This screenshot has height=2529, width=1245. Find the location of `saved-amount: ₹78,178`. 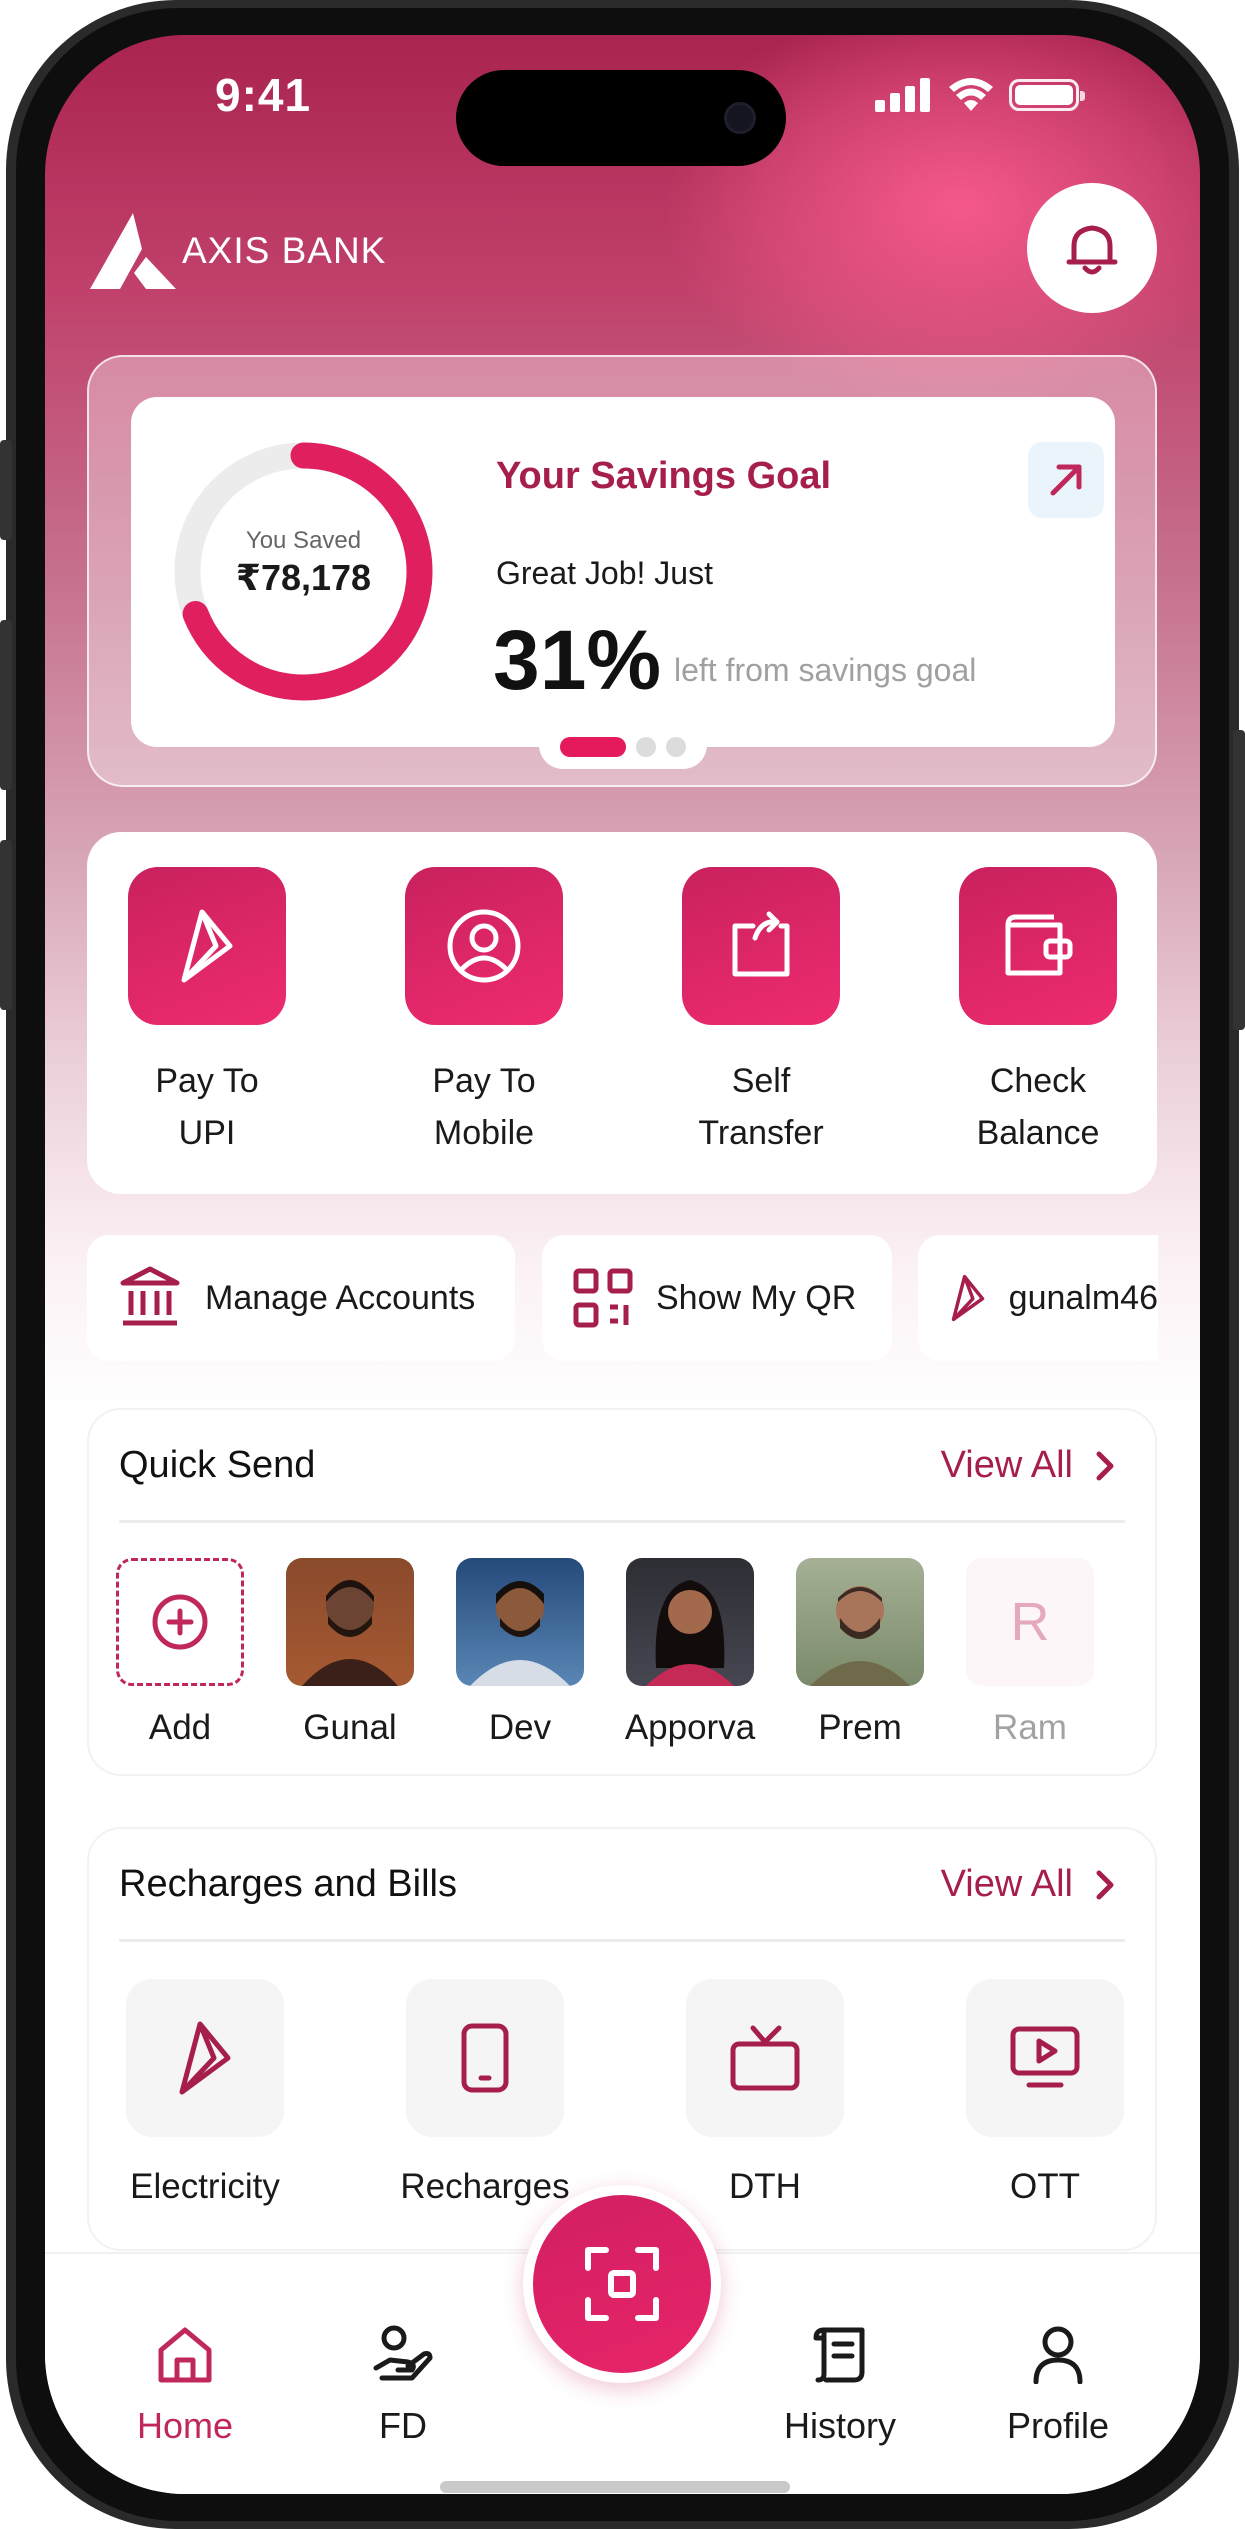

saved-amount: ₹78,178 is located at coordinates (303, 577).